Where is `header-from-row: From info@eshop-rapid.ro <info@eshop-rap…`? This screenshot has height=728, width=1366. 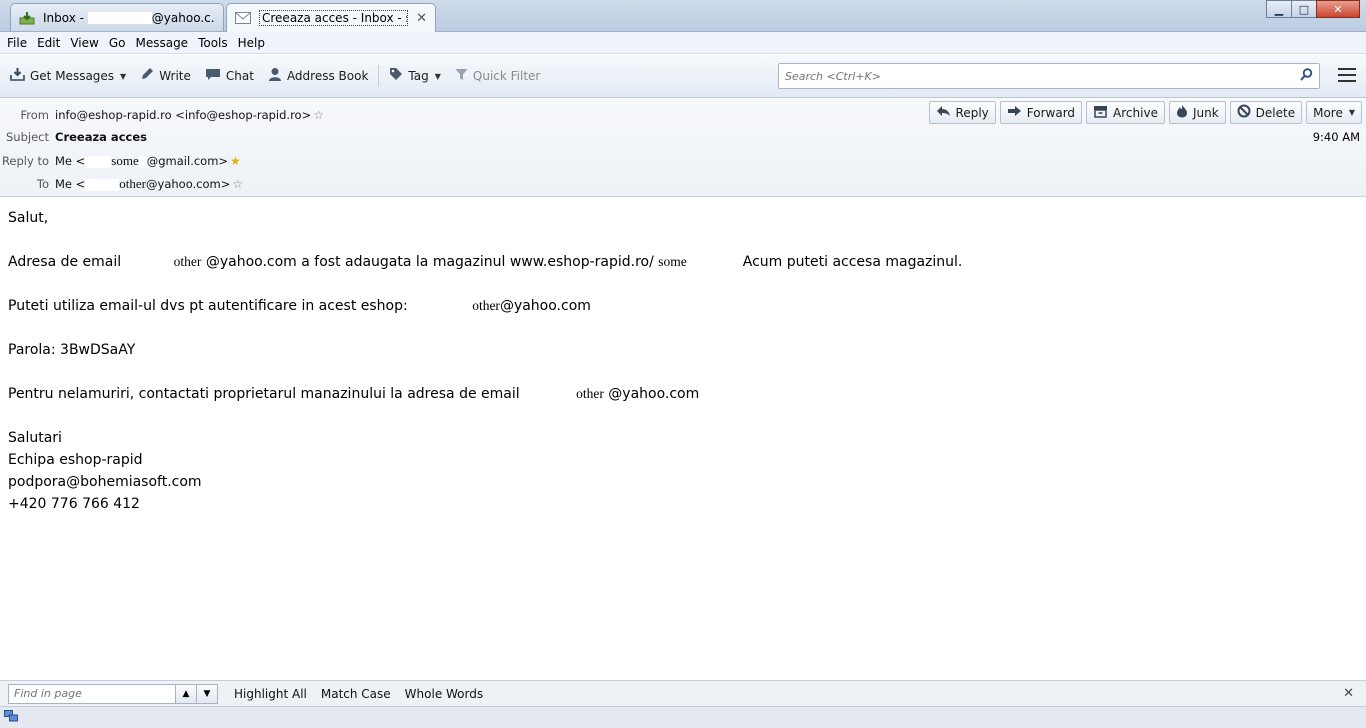
header-from-row: From info@eshop-rapid.ro <info@eshop-rap… is located at coordinates (162, 115).